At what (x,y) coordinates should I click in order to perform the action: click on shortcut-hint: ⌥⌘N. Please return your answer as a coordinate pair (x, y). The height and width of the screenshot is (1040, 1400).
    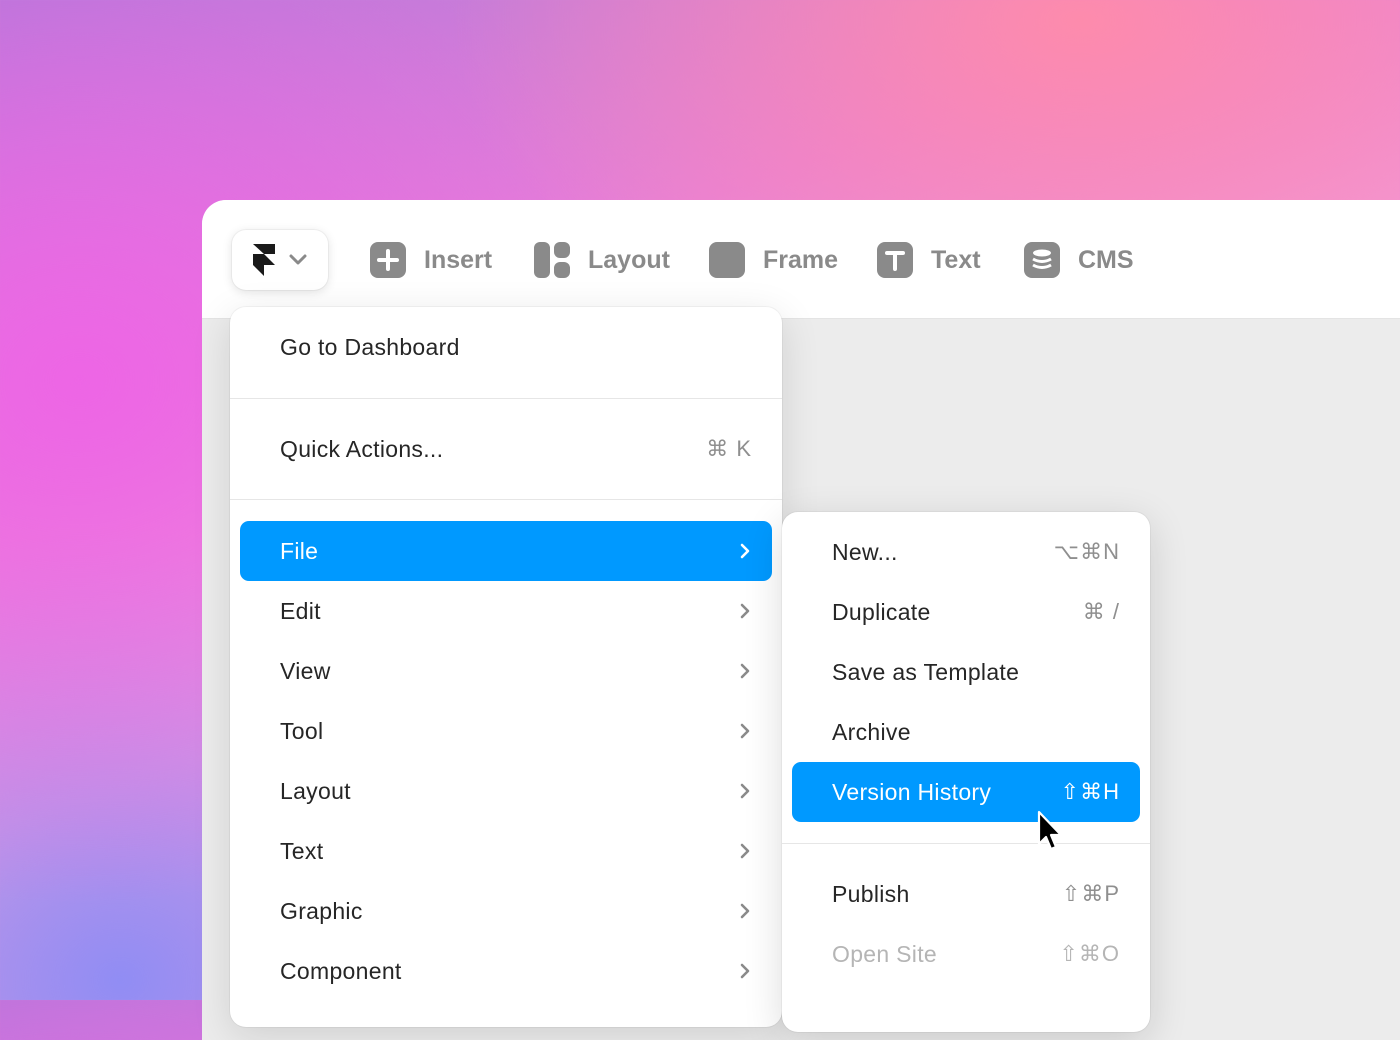
    Looking at the image, I should click on (1086, 551).